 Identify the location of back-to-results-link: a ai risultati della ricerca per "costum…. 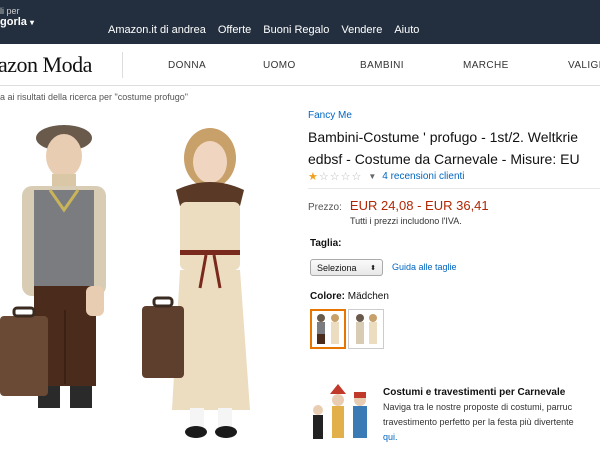
(94, 97).